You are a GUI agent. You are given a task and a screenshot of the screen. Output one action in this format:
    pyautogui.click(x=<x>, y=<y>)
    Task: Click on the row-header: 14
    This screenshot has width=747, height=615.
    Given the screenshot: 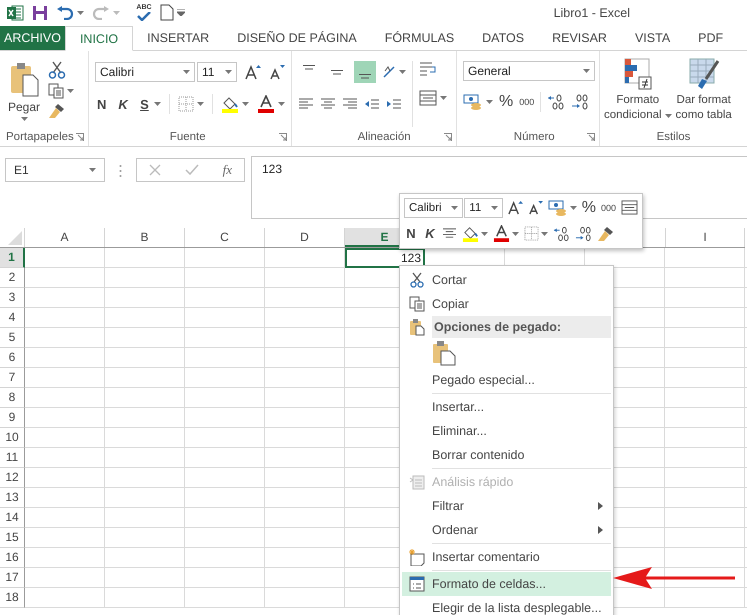 What is the action you would take?
    pyautogui.click(x=12, y=518)
    